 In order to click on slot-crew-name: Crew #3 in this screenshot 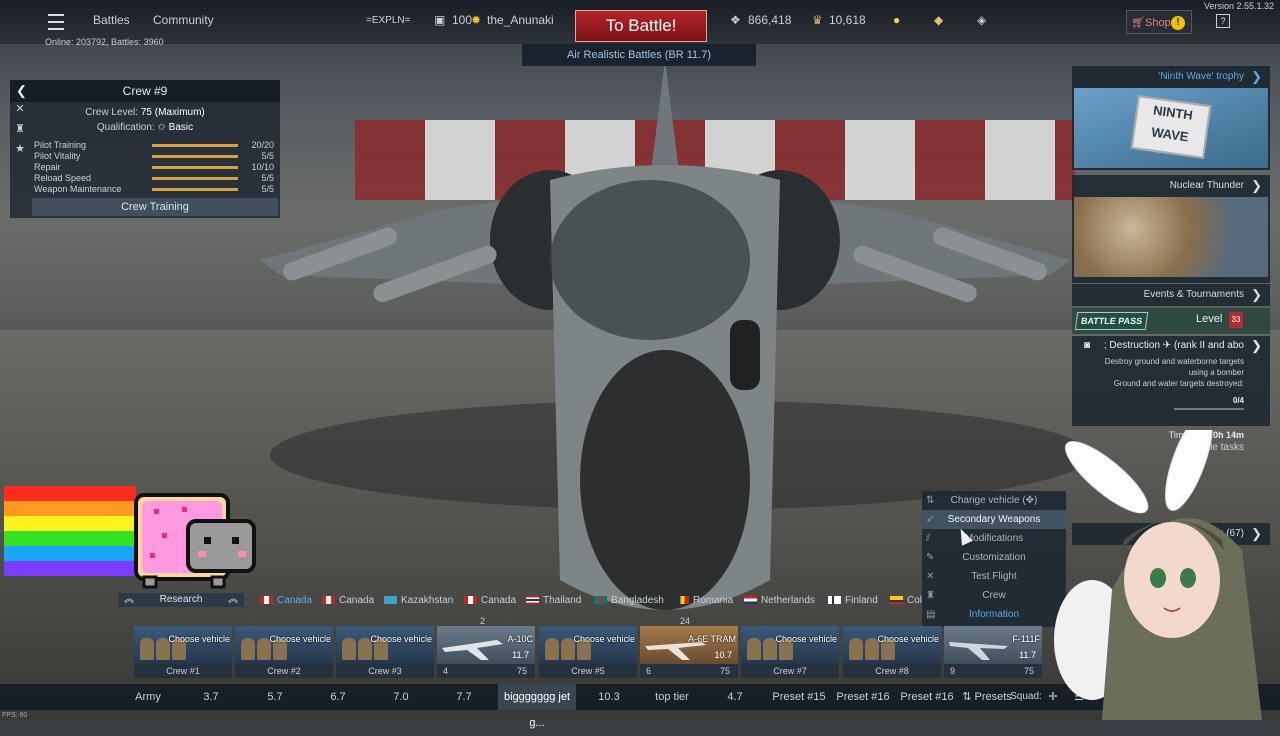, I will do `click(385, 671)`.